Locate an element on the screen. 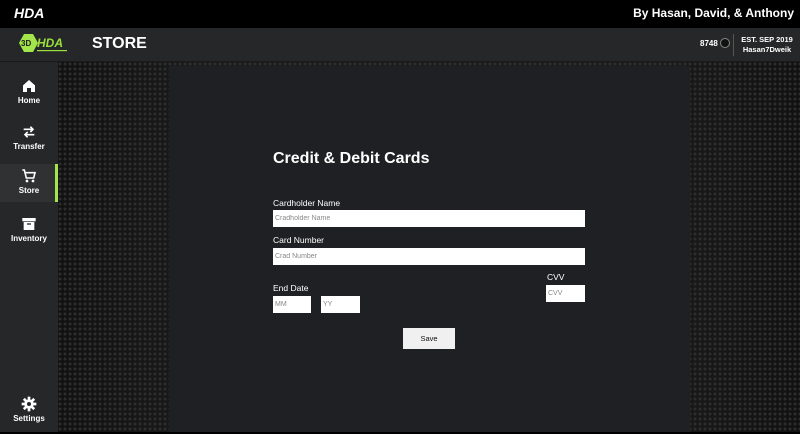 The width and height of the screenshot is (800, 434). header-divider is located at coordinates (733, 45).